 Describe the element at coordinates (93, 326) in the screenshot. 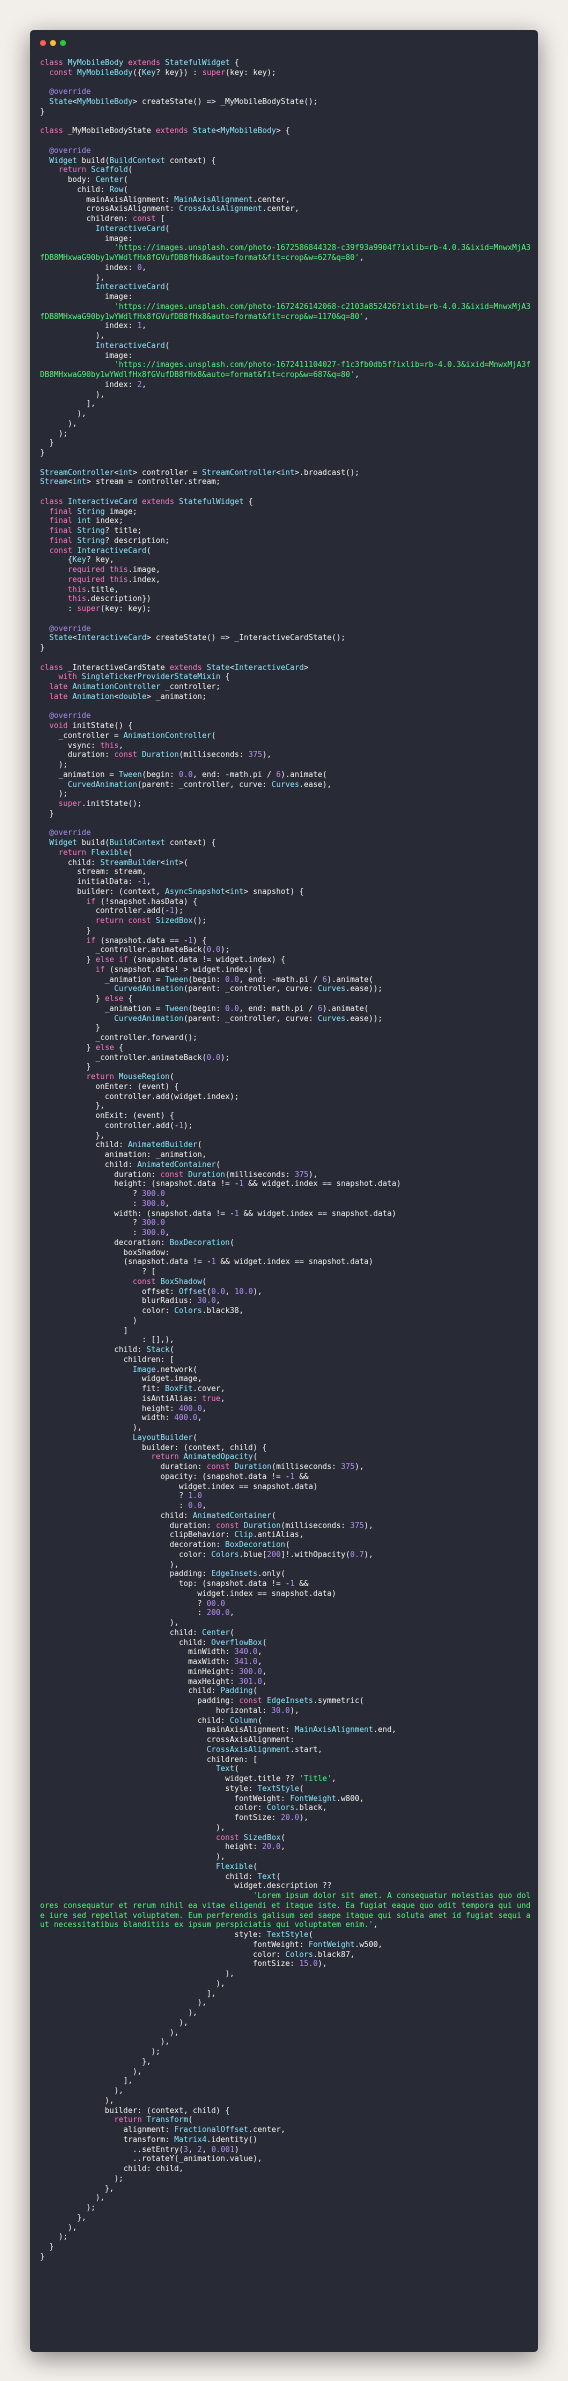

I see `code-line: index: 1,` at that location.